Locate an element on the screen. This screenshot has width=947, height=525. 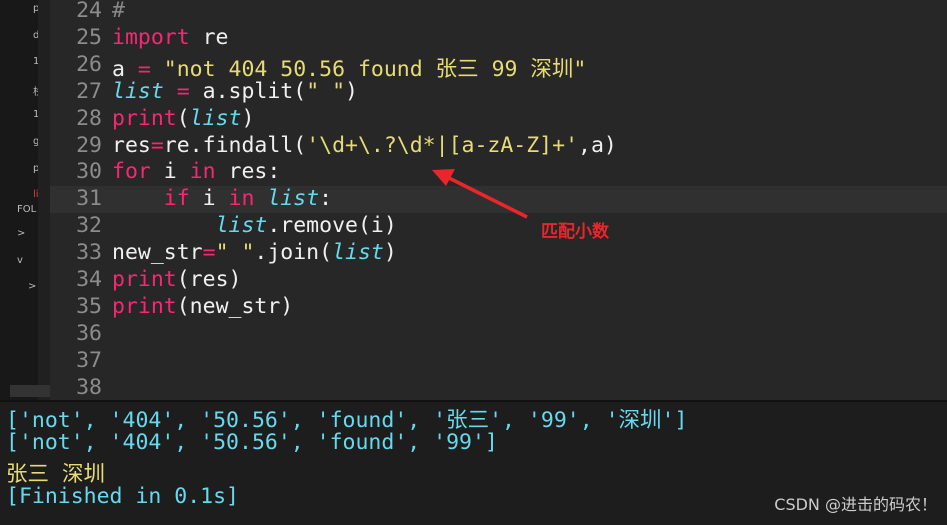
output-line: ['not', '404', '50.56', 'found', '99'] is located at coordinates (252, 442).